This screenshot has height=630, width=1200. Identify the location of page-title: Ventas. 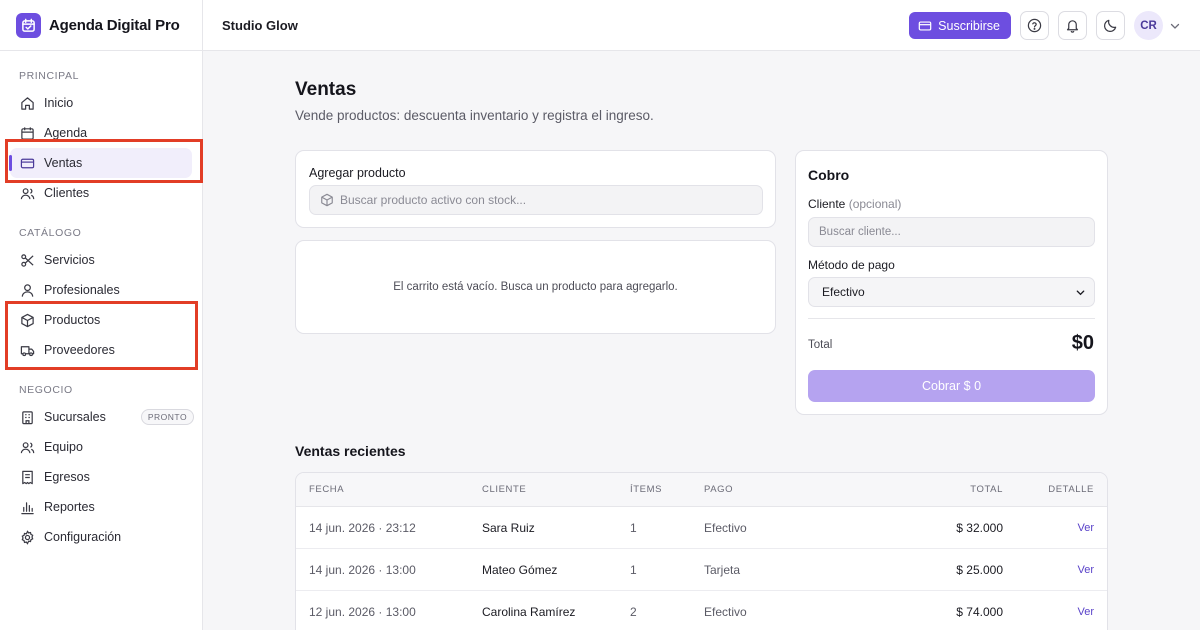
(326, 89).